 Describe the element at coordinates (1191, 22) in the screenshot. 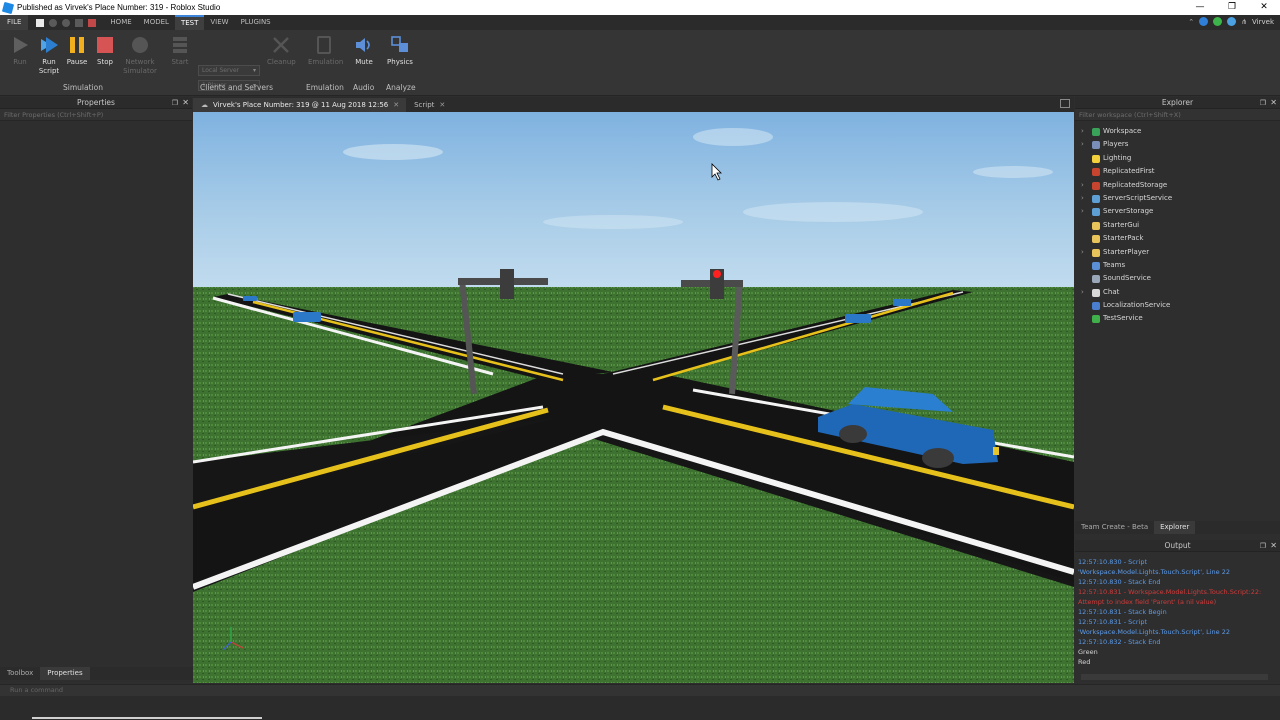

I see `chevron-up-icon: ⌃` at that location.